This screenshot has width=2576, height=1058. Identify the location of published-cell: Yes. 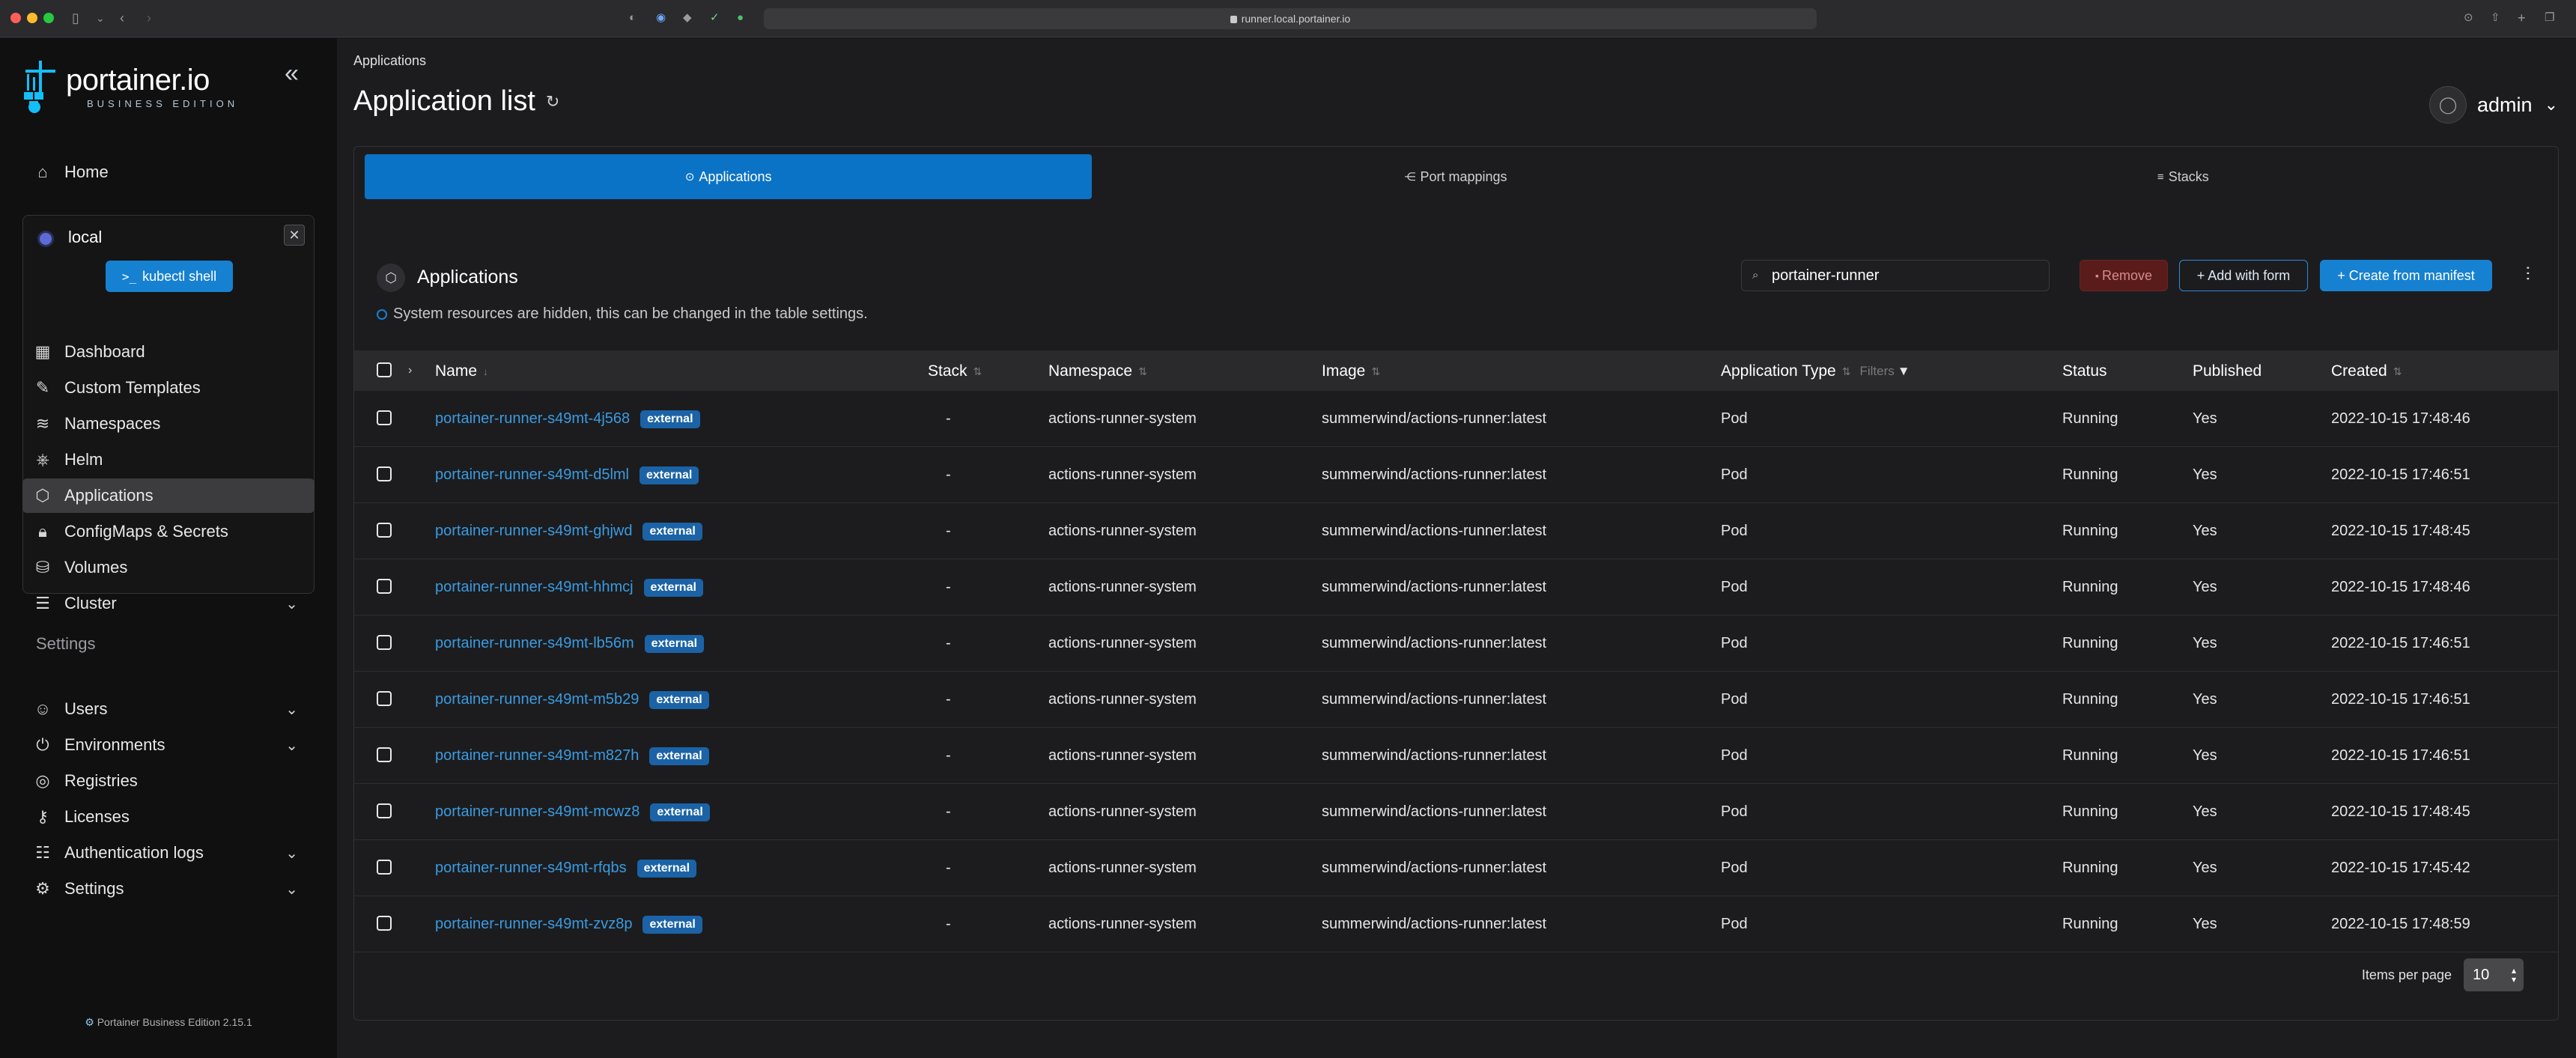
(2205, 755).